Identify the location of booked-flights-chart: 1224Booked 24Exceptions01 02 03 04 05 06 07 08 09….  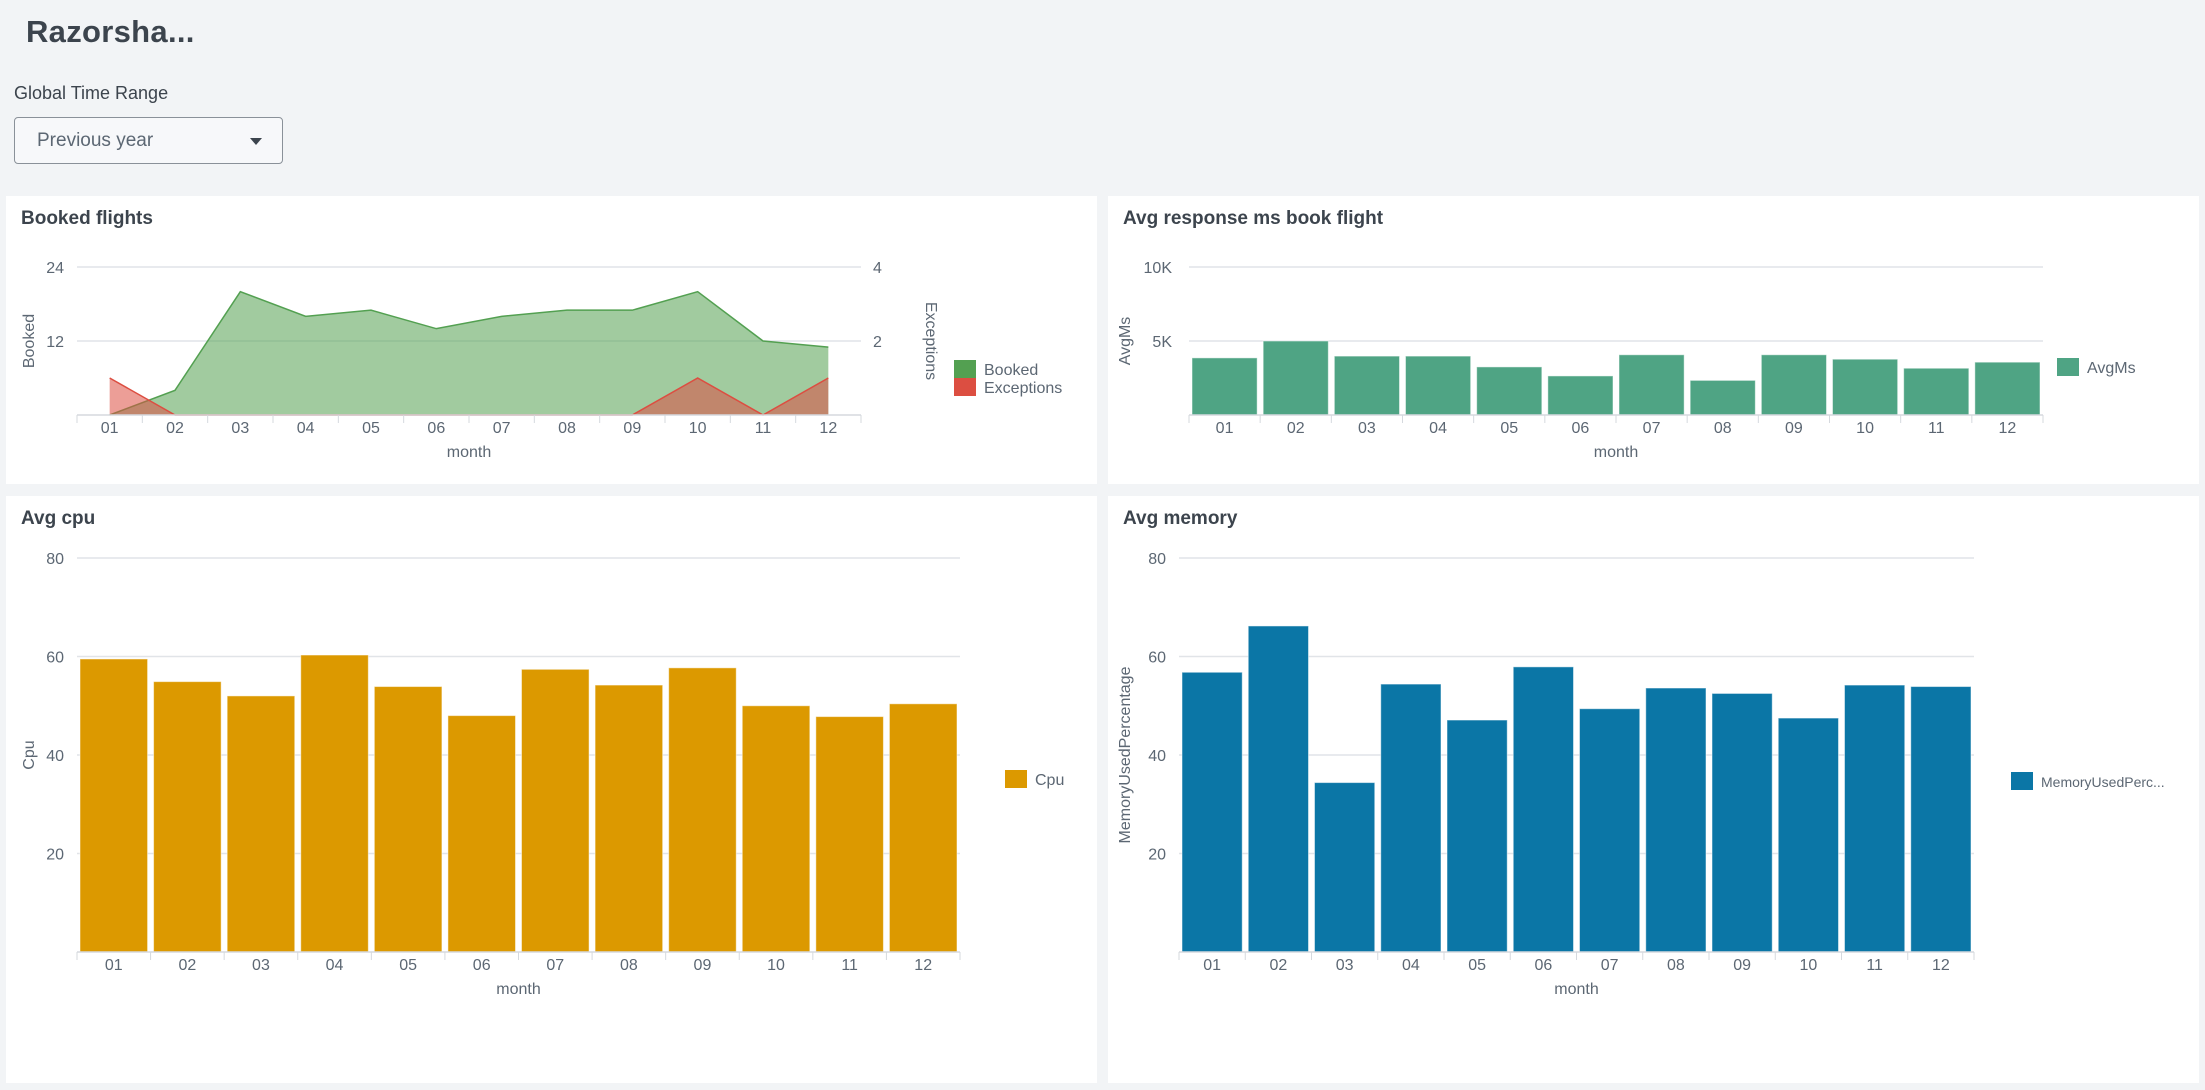
(541, 360).